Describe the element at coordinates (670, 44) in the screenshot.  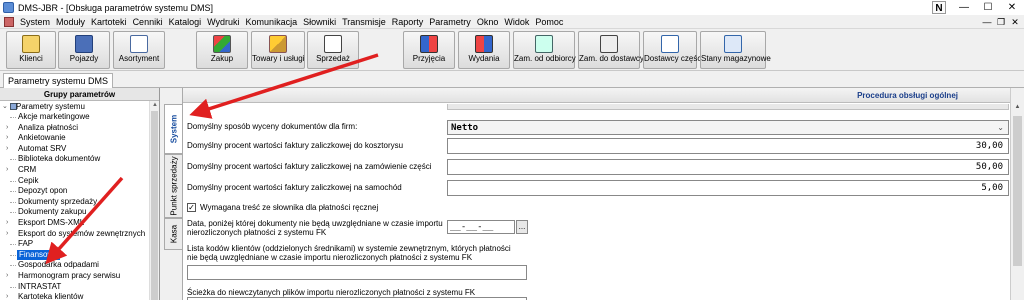
I see `parts-suppliers-icon` at that location.